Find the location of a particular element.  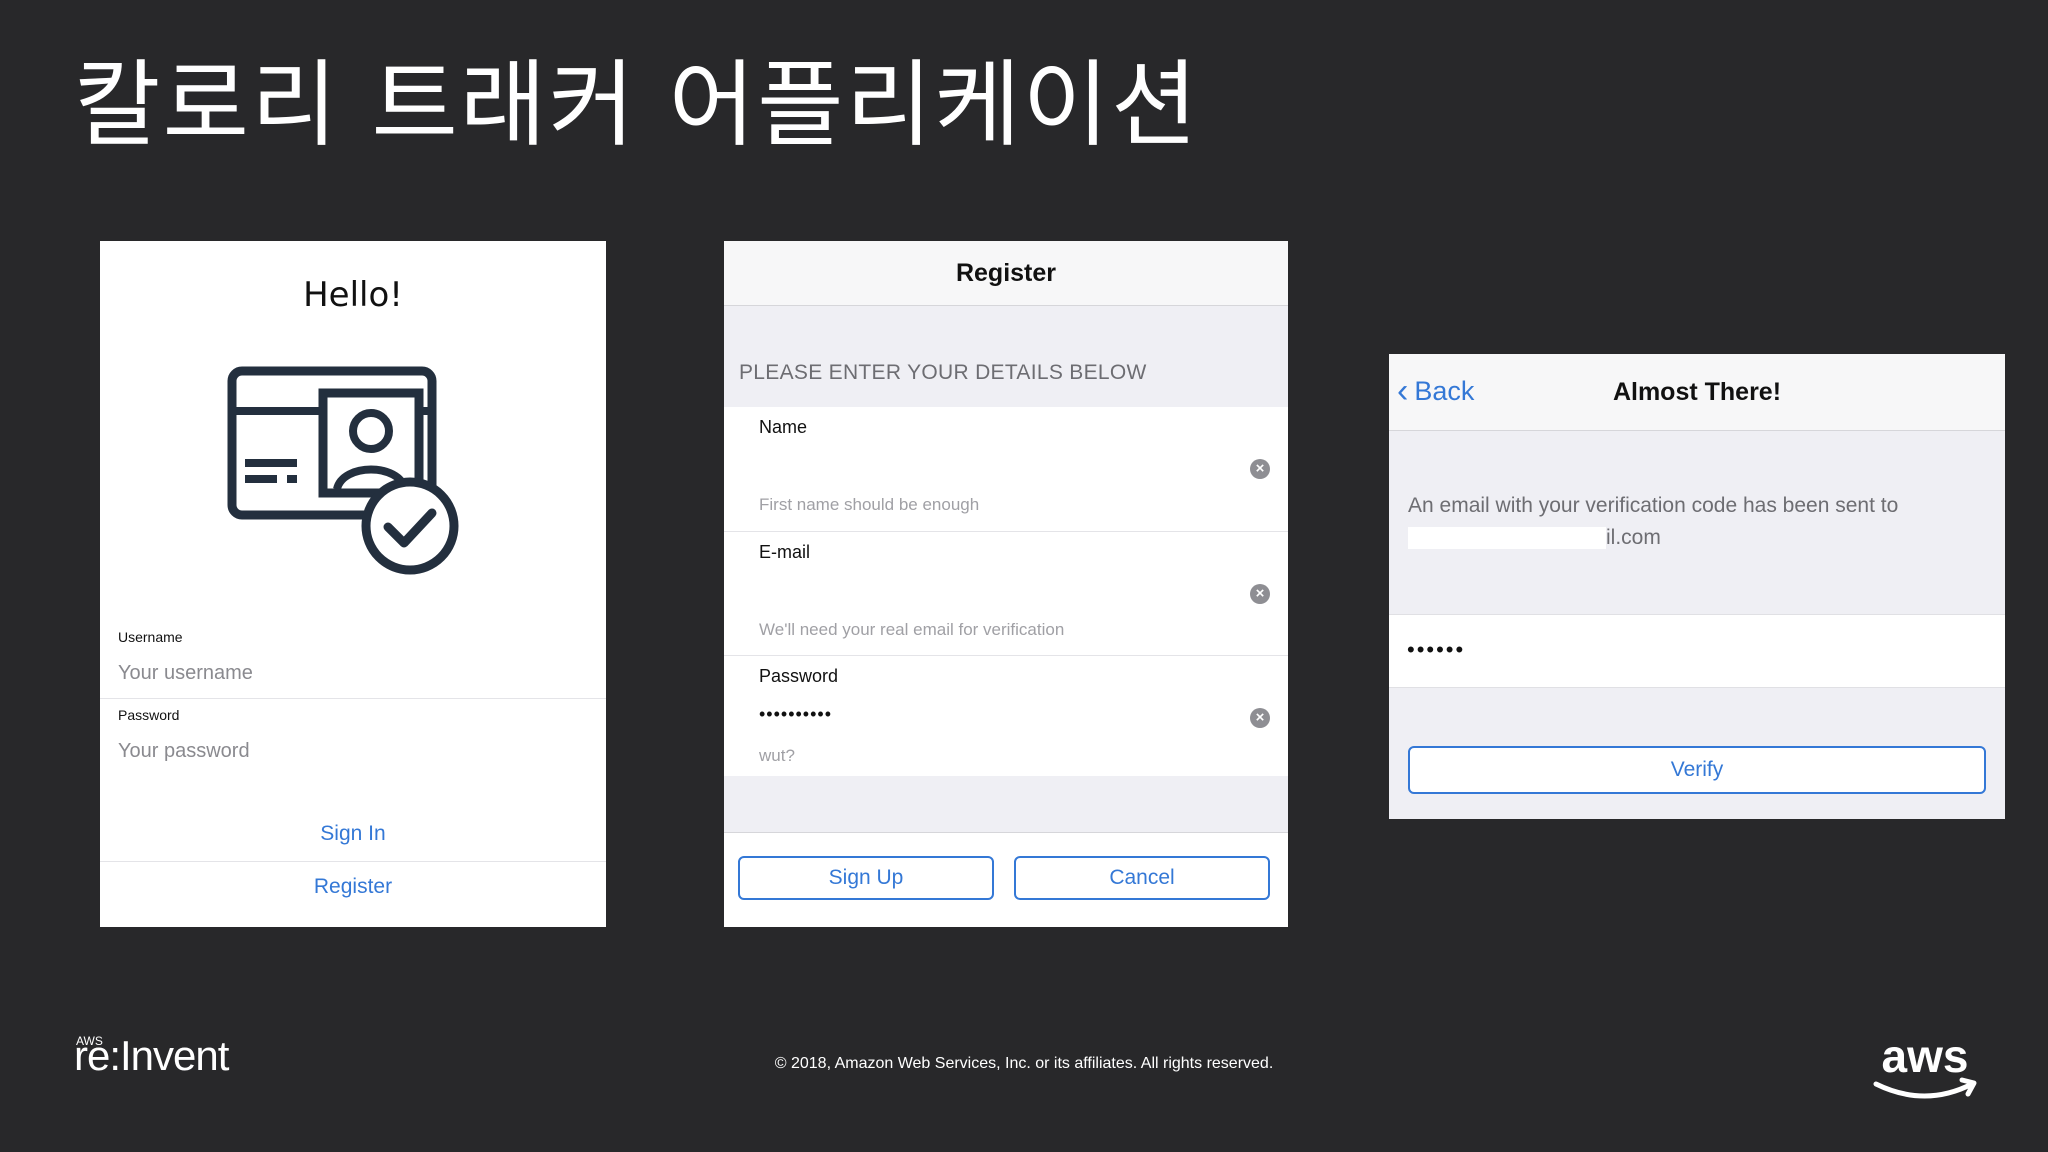

sign-in-button: Sign In is located at coordinates (353, 834).